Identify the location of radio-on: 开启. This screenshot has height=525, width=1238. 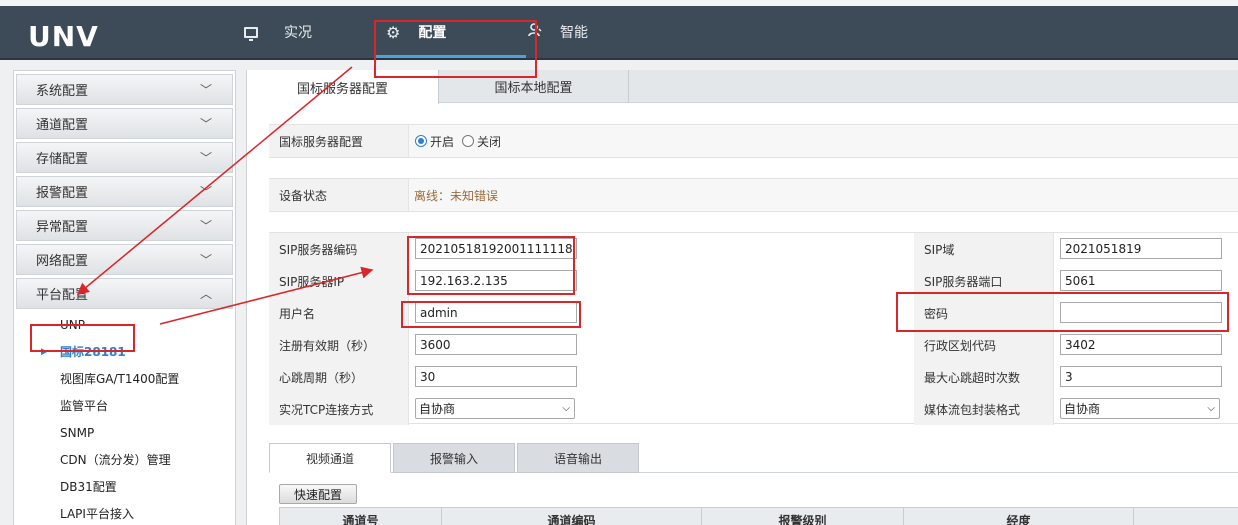
(434, 141).